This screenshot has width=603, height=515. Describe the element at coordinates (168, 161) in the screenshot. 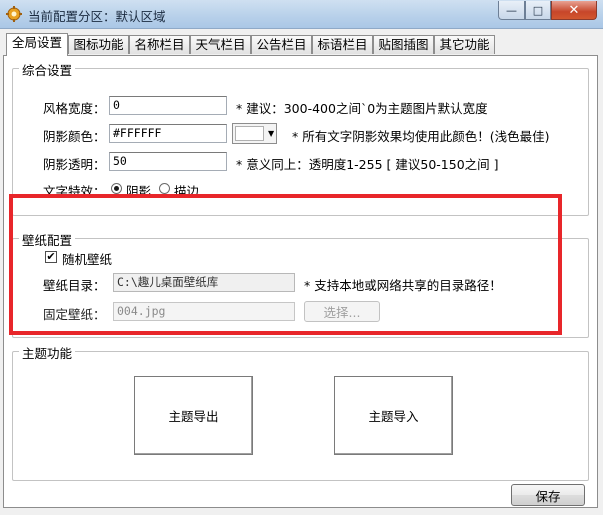

I see `shadow-alpha-input: 50` at that location.